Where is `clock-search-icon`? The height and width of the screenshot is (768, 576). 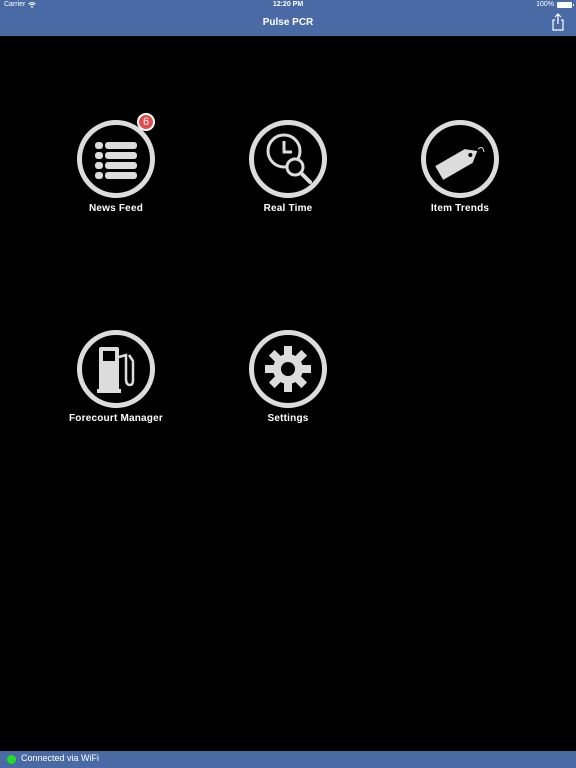 clock-search-icon is located at coordinates (289, 158).